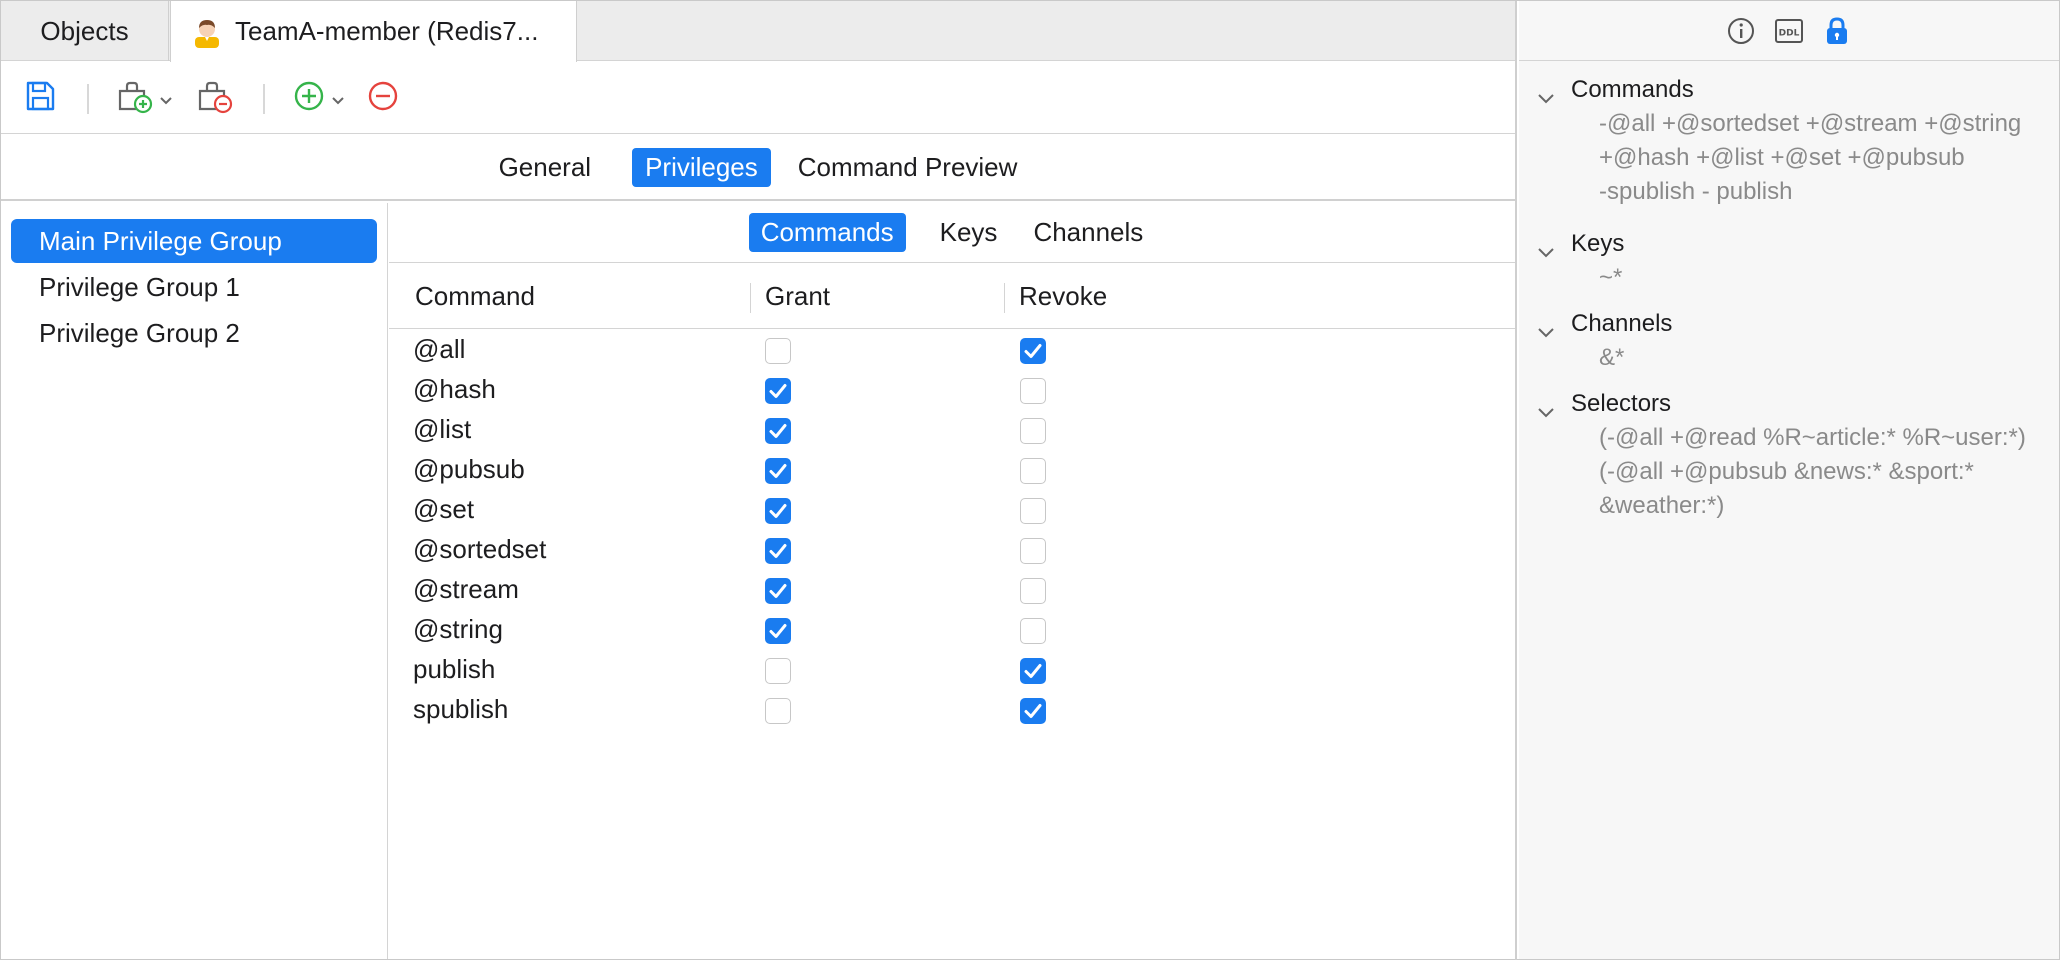 The width and height of the screenshot is (2060, 960). Describe the element at coordinates (194, 241) in the screenshot. I see `group-item-main: Main Privilege Group` at that location.